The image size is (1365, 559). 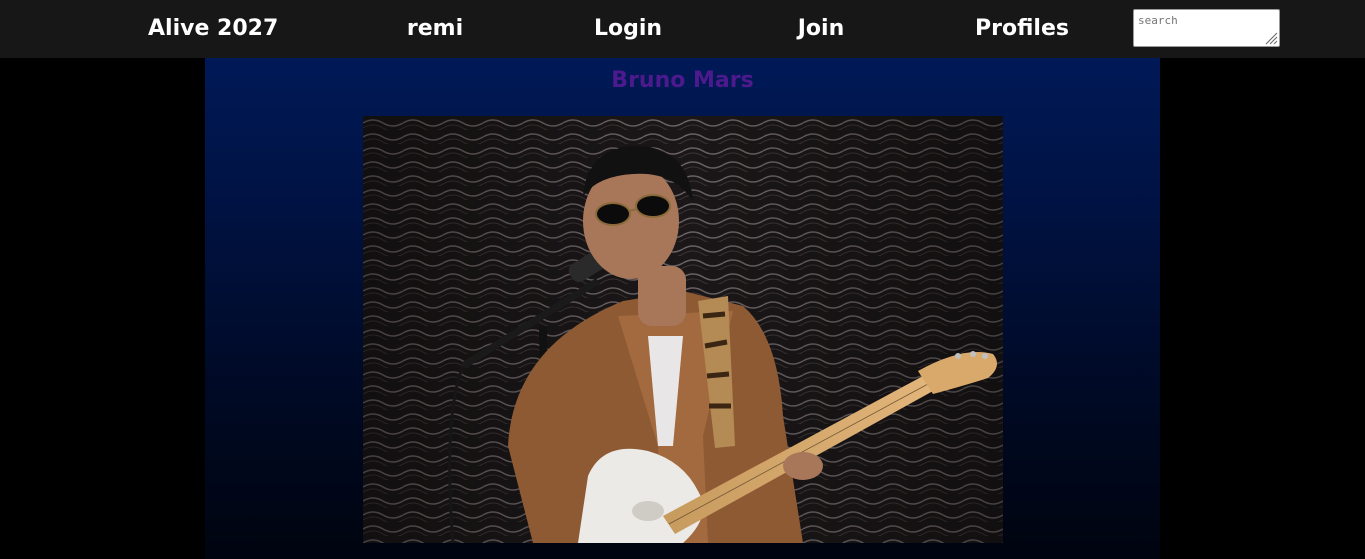 What do you see at coordinates (1271, 38) in the screenshot?
I see `resize-grip-icon` at bounding box center [1271, 38].